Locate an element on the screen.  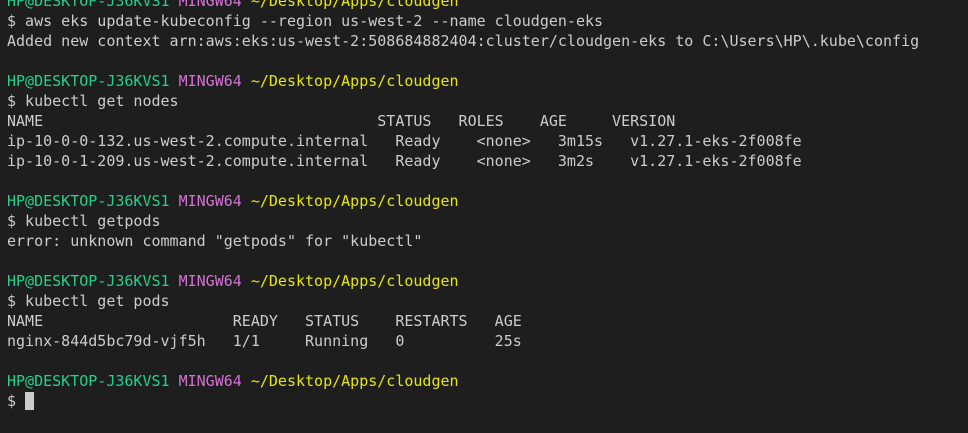
command-line: $ kubectl getpods is located at coordinates (84, 221).